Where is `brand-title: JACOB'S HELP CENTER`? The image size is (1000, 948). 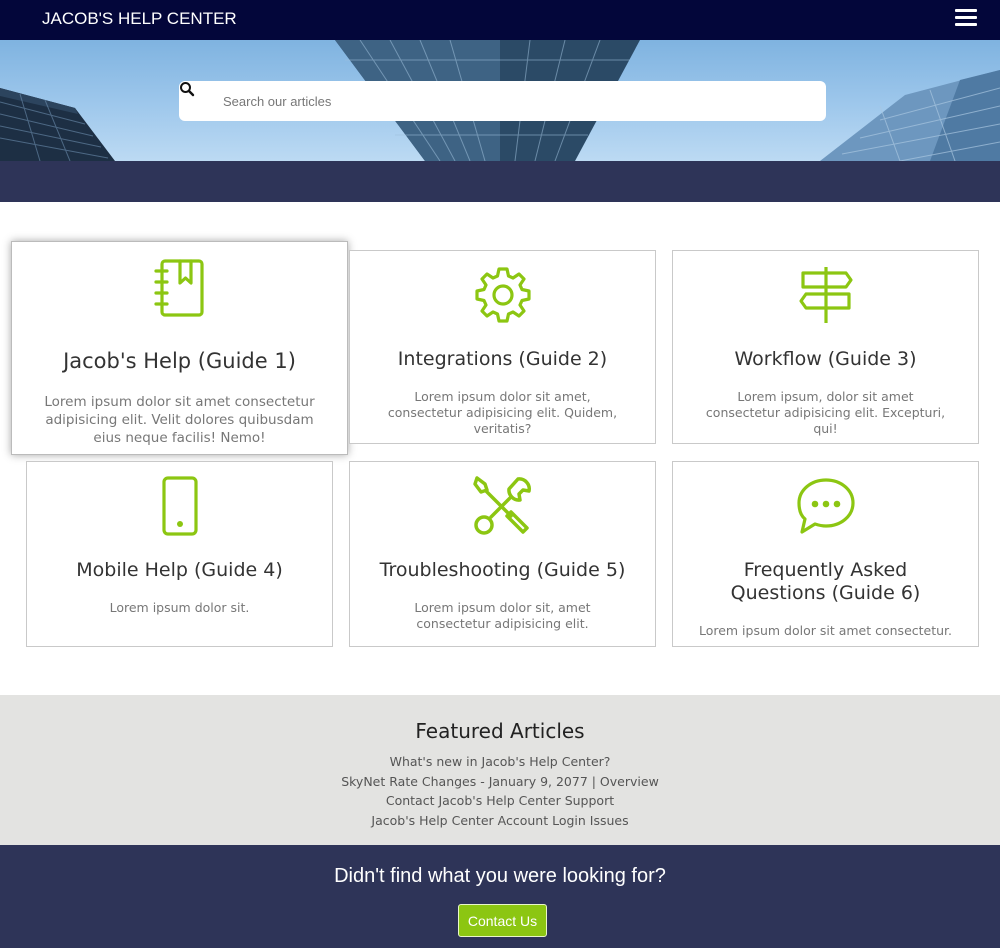 brand-title: JACOB'S HELP CENTER is located at coordinates (139, 19).